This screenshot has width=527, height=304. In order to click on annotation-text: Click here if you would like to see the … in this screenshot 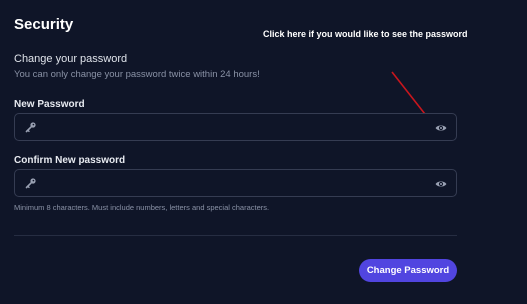, I will do `click(365, 34)`.